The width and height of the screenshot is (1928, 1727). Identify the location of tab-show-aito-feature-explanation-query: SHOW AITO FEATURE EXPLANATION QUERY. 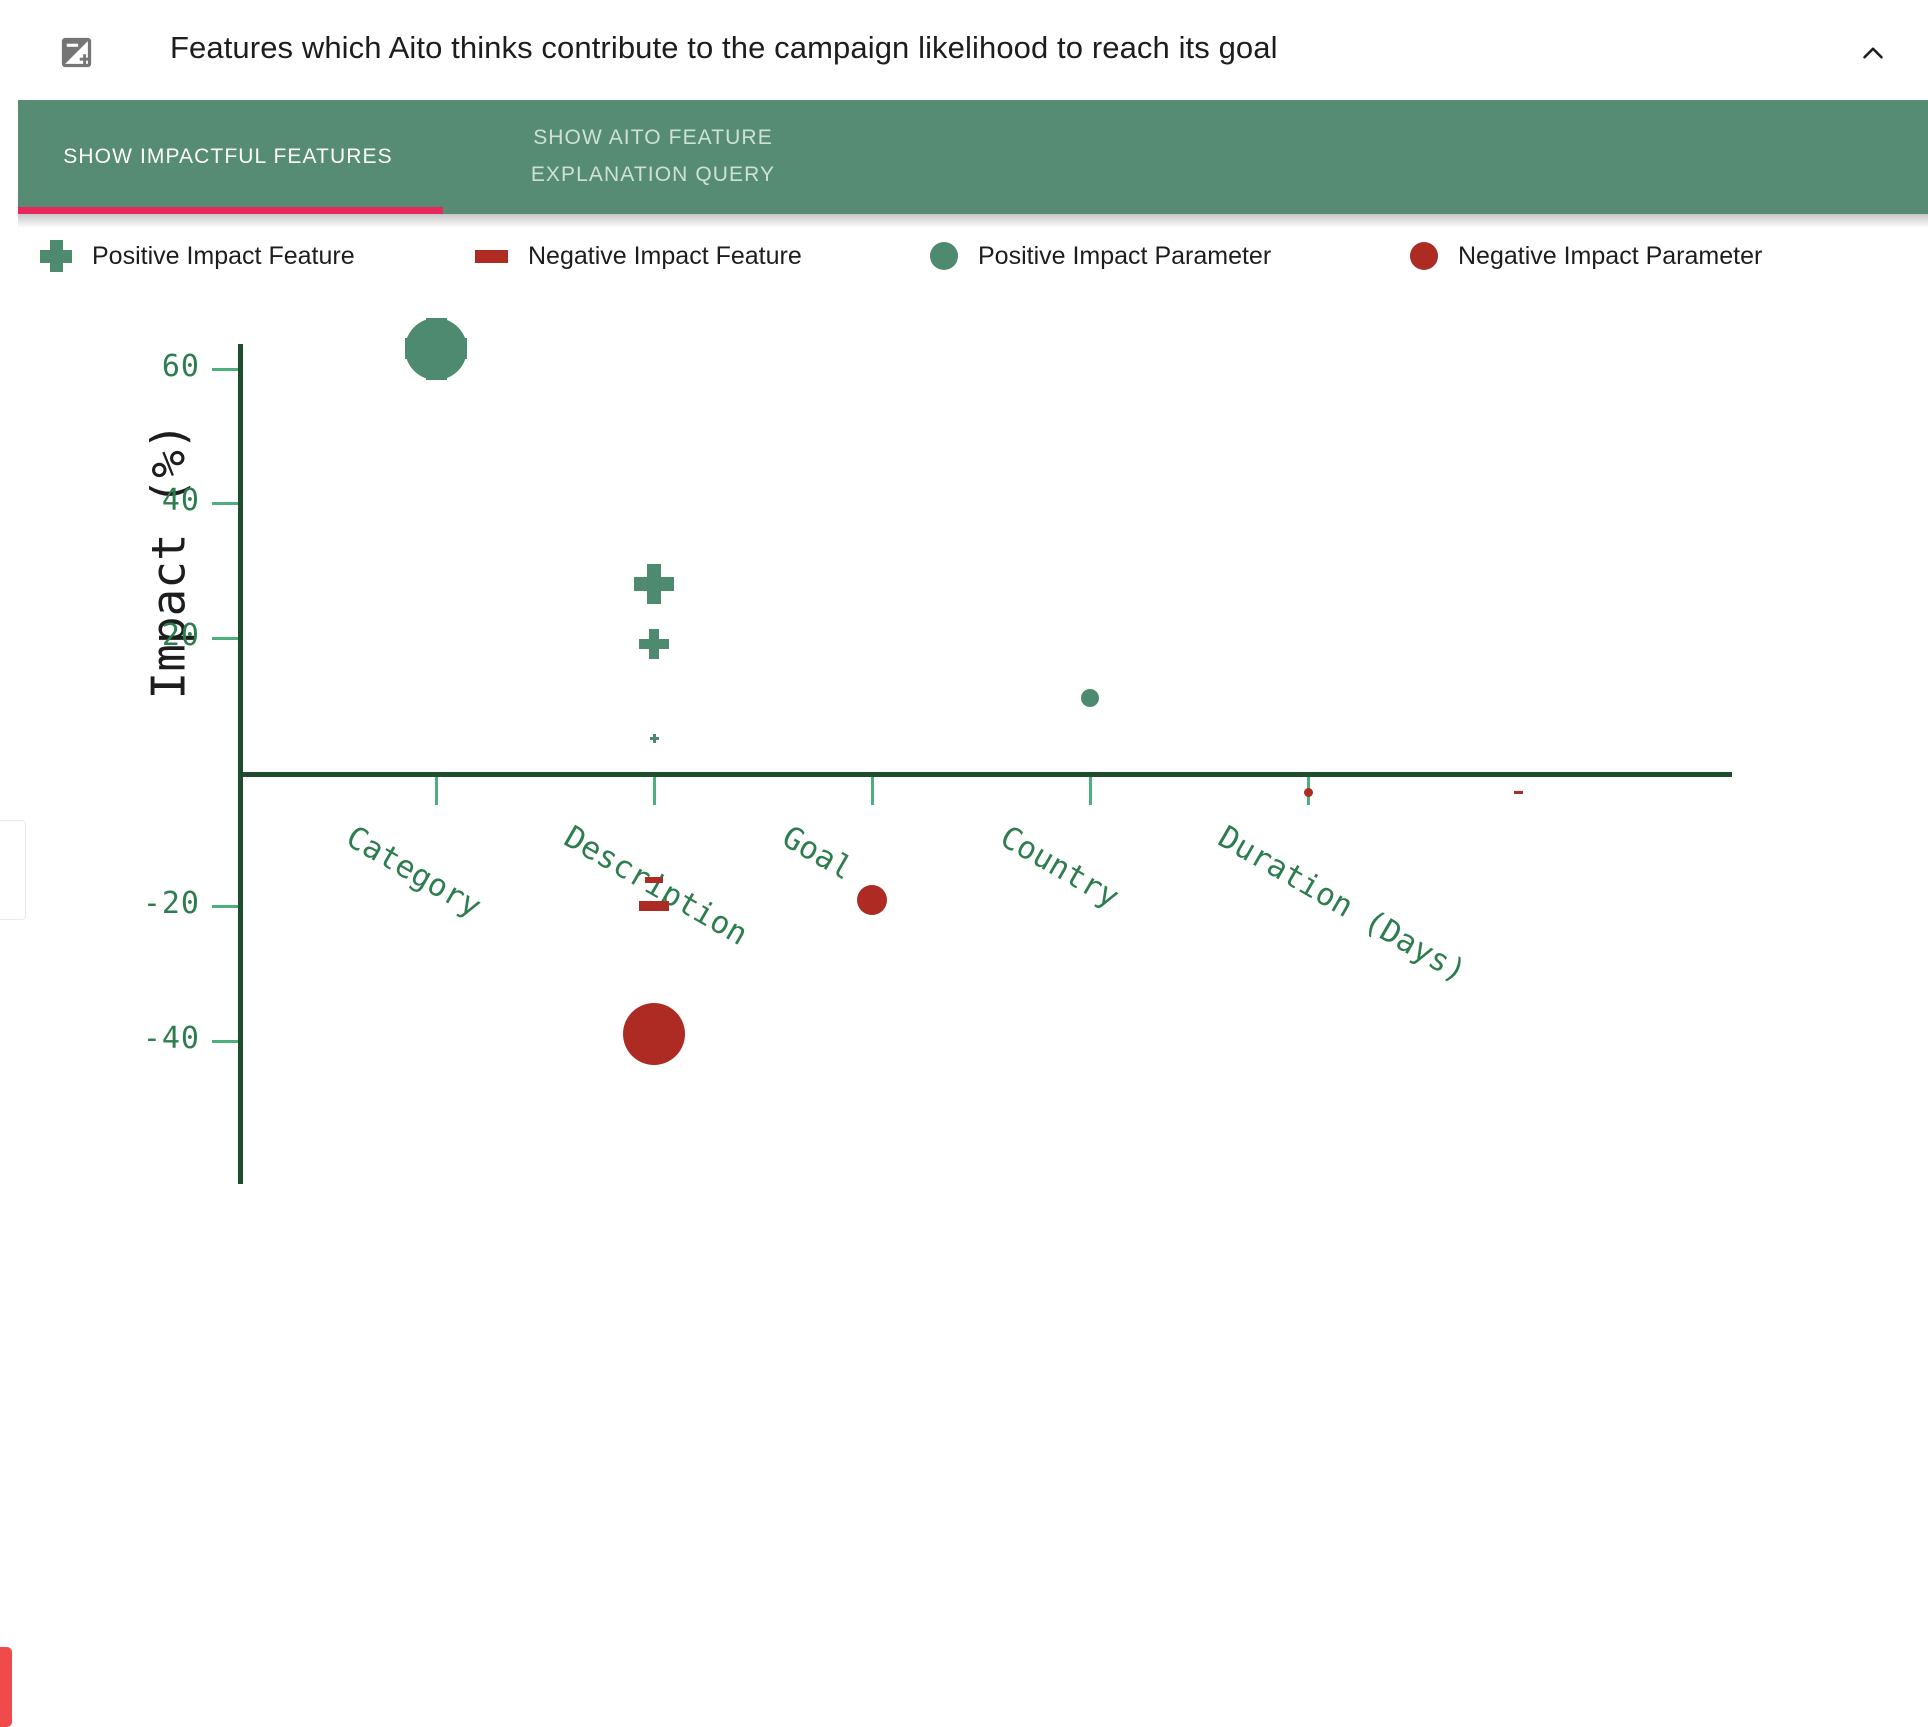
(653, 157).